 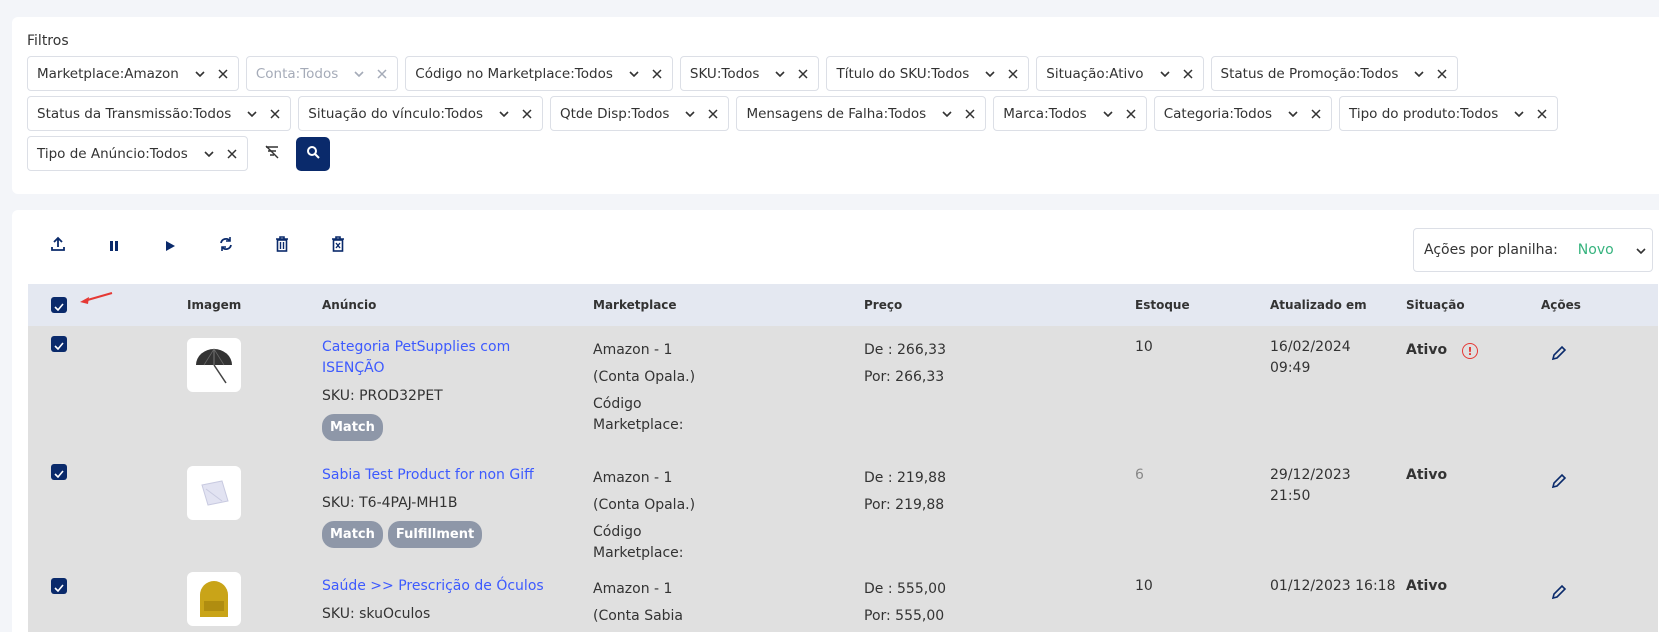 What do you see at coordinates (420, 113) in the screenshot?
I see `filter-situacao-vinculo: Situação do vínculo: Todos` at bounding box center [420, 113].